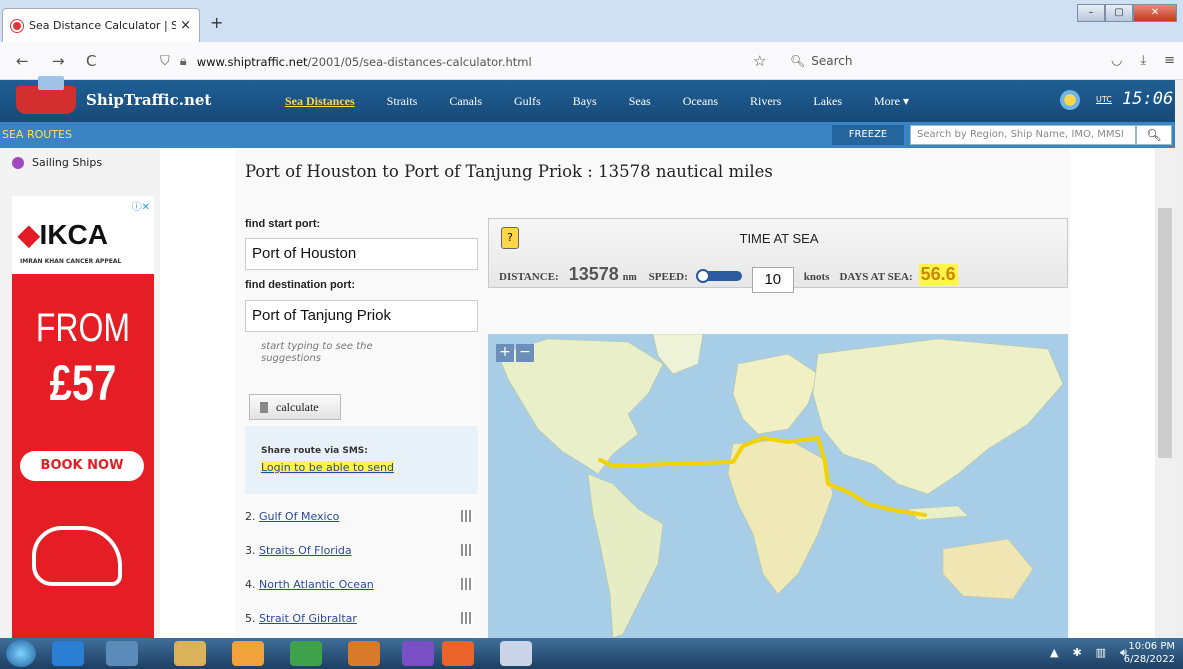 The width and height of the screenshot is (1183, 669). I want to click on chrome-taskbar-icon, so click(306, 653).